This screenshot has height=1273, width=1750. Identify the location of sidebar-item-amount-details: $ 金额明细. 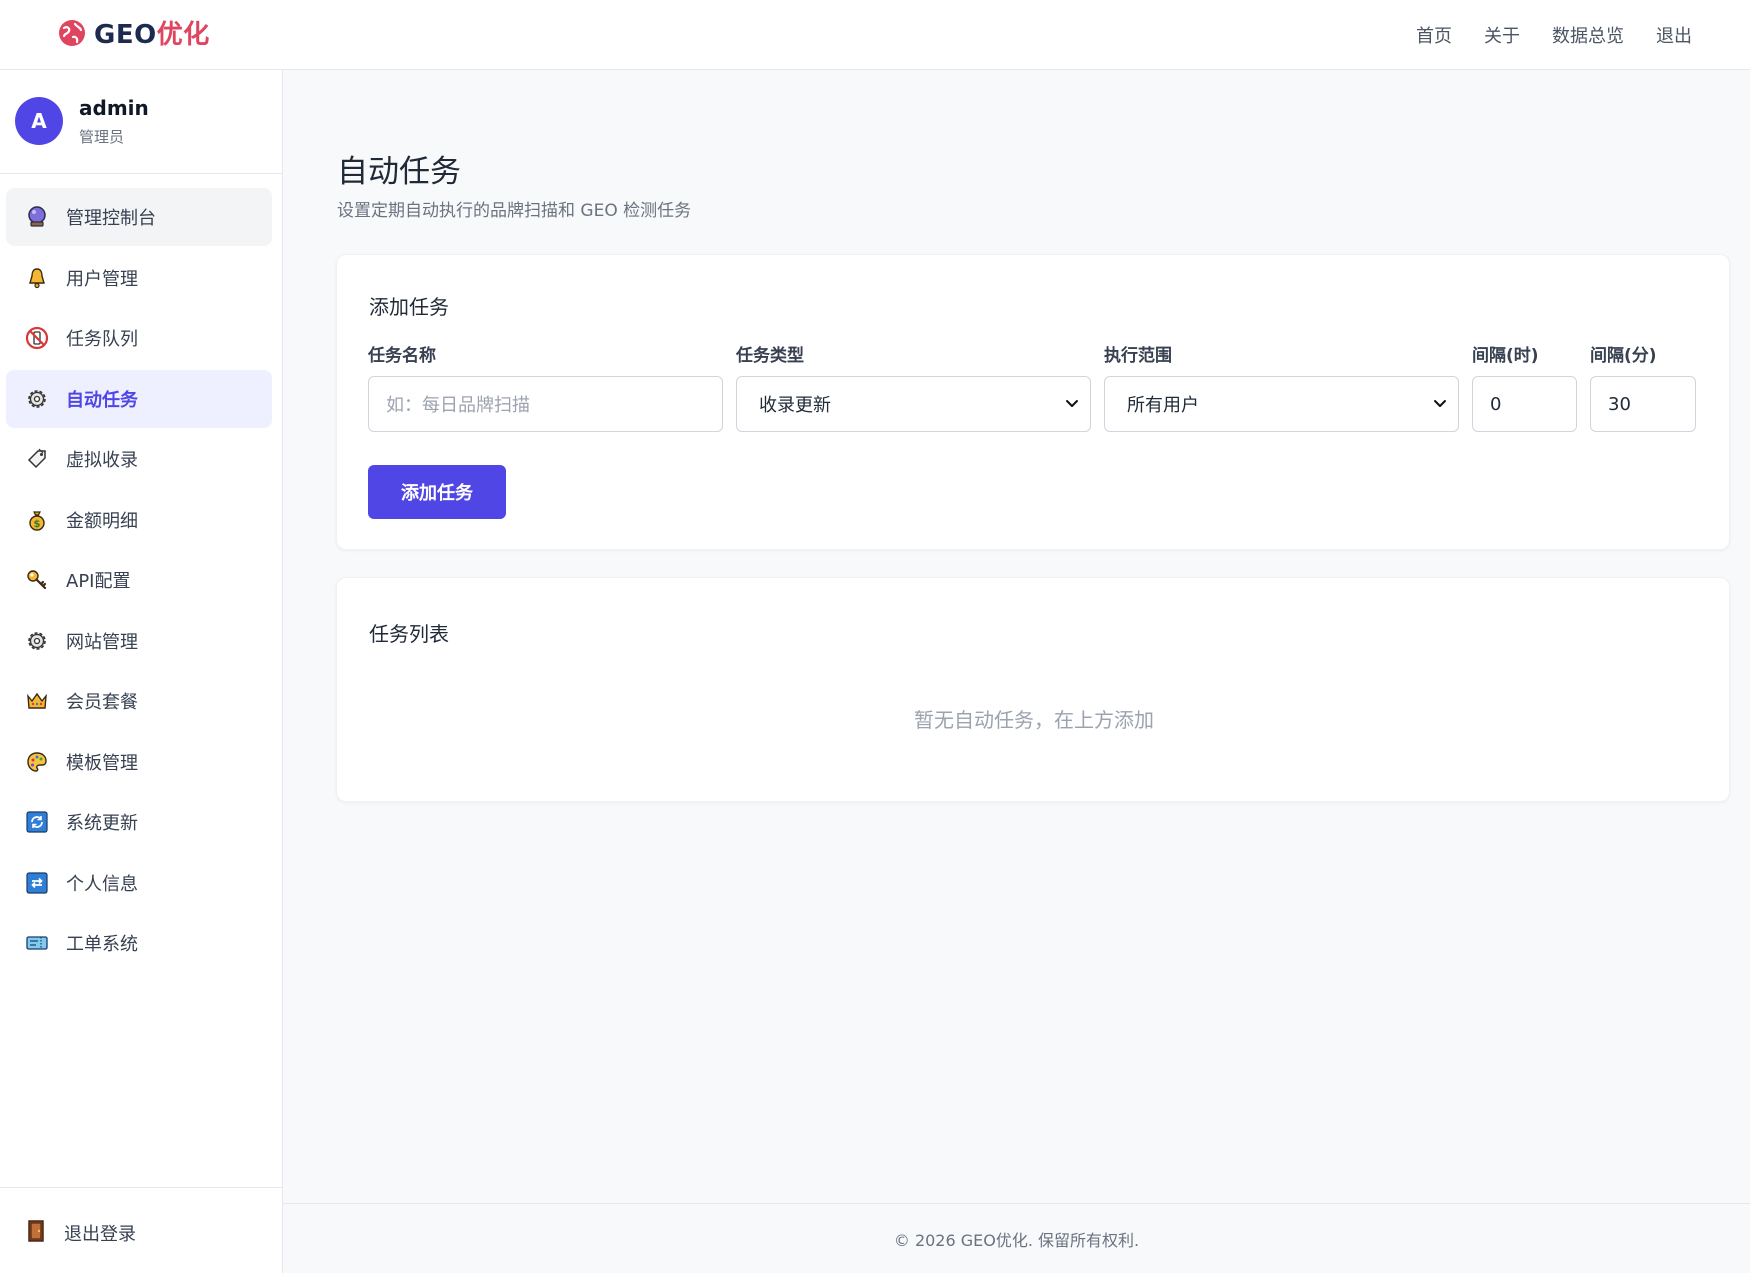
(139, 520).